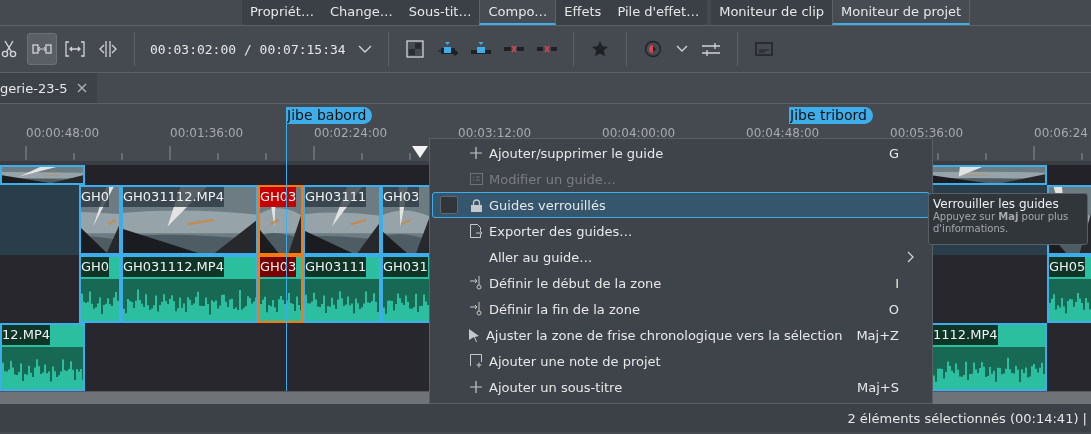 The height and width of the screenshot is (434, 1091). I want to click on ruler-time-label: 00:01:36:00, so click(207, 133).